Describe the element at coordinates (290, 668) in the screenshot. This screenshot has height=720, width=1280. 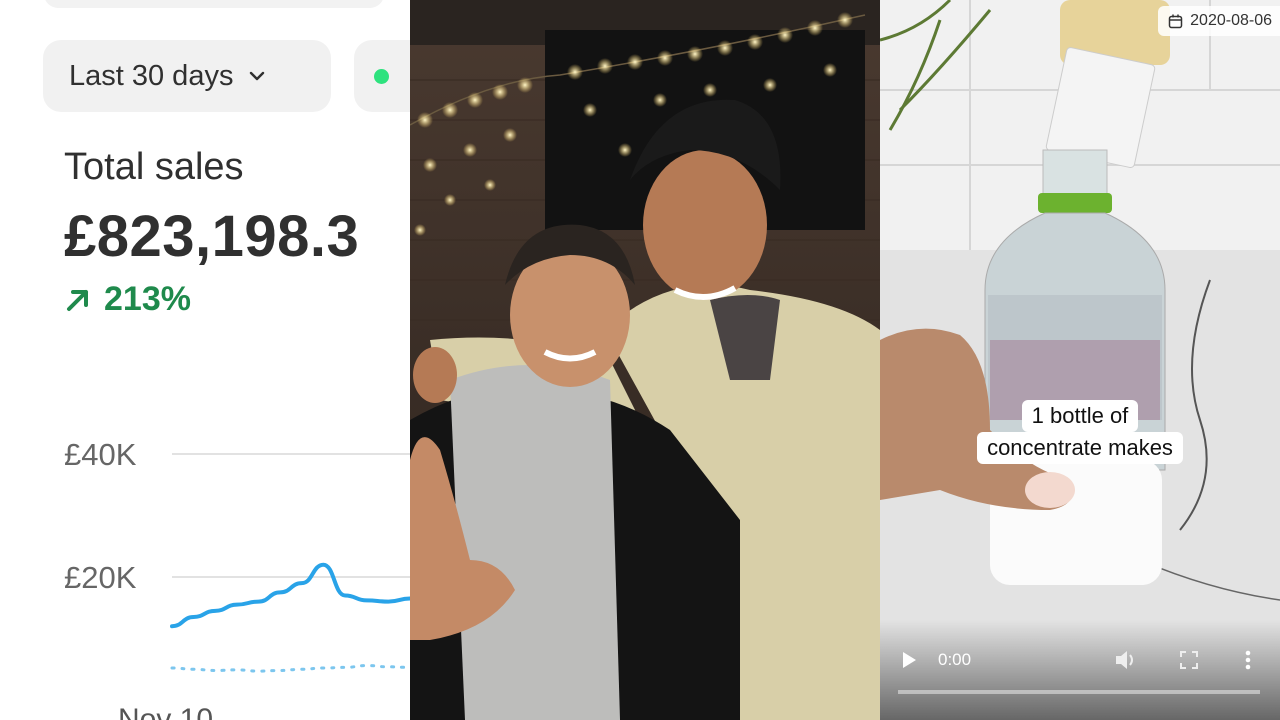
I see `series-line-previous` at that location.